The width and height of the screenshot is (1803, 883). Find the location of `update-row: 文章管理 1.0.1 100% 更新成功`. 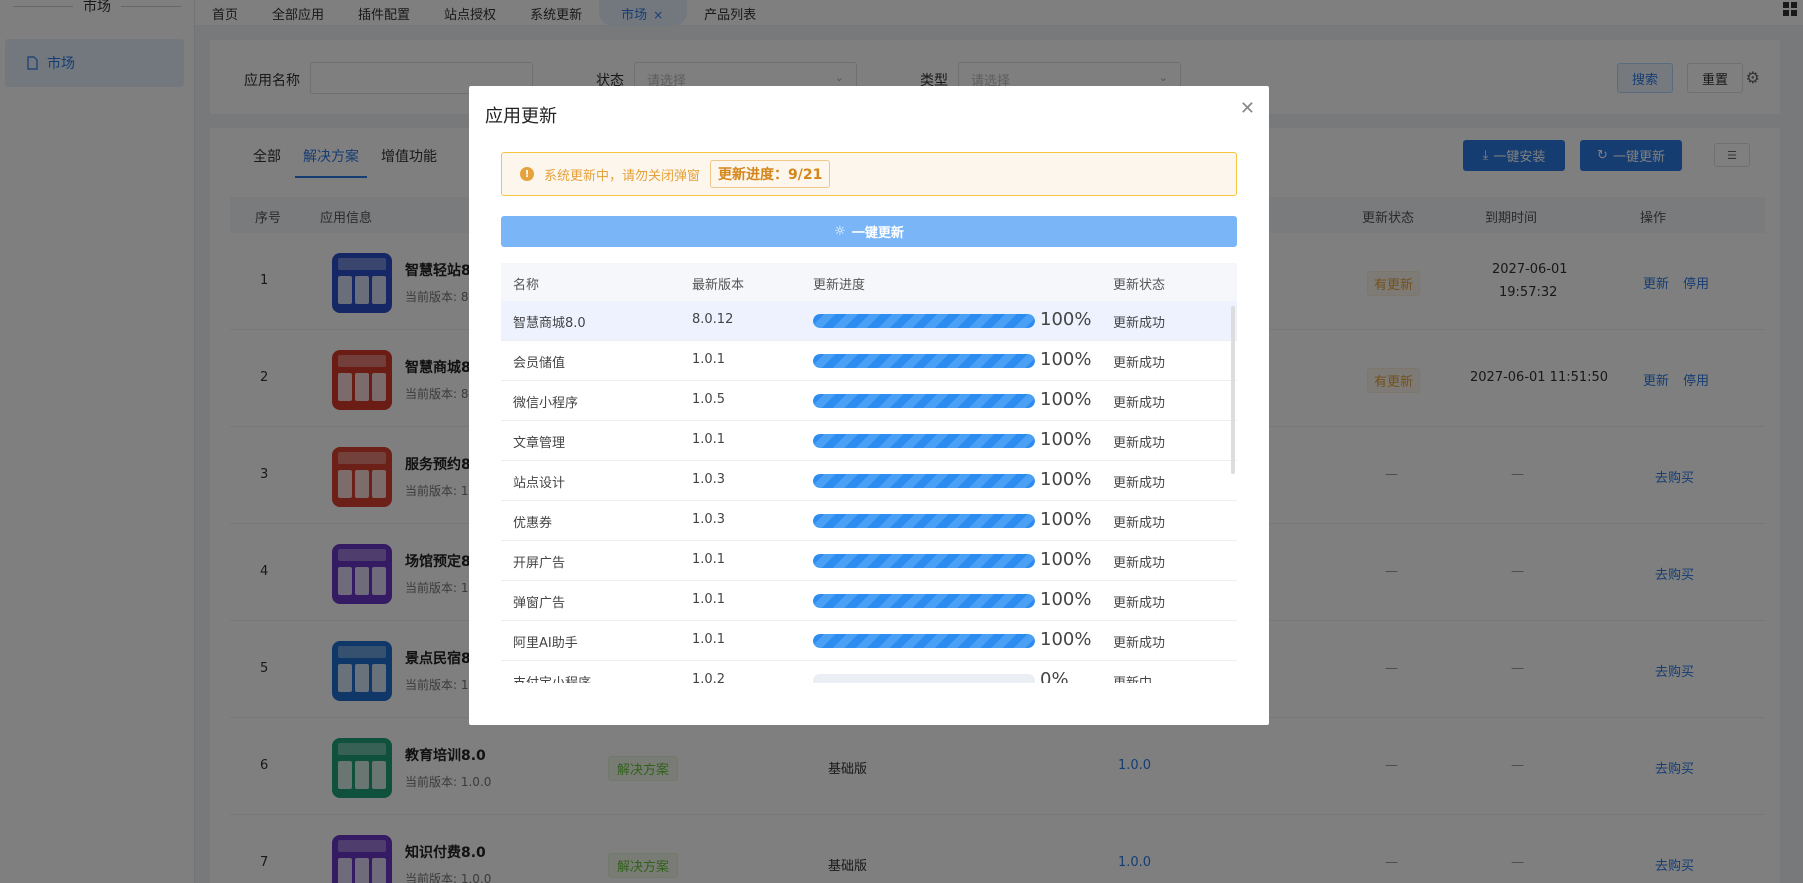

update-row: 文章管理 1.0.1 100% 更新成功 is located at coordinates (869, 441).